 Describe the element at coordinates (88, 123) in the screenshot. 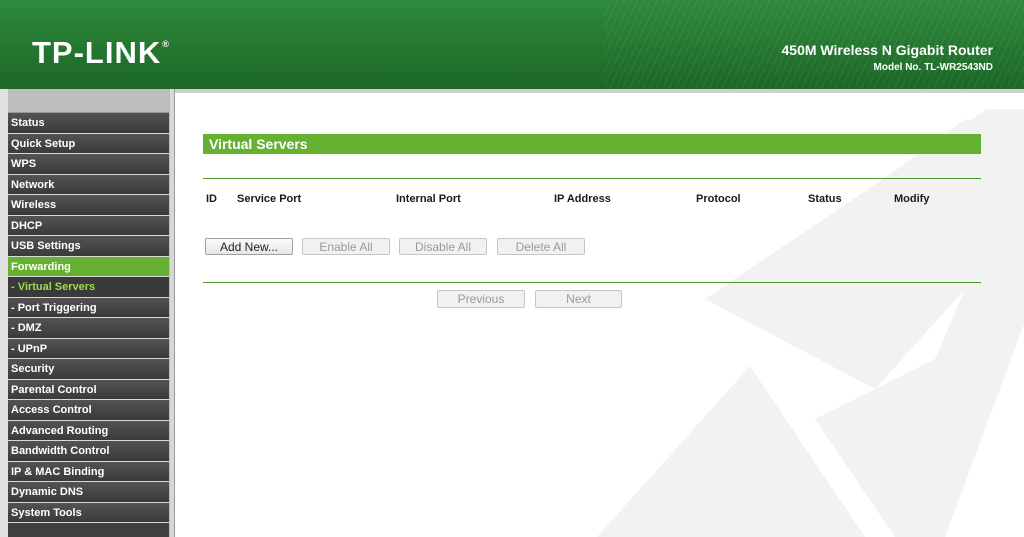

I see `sidebar-item-status: Status` at that location.